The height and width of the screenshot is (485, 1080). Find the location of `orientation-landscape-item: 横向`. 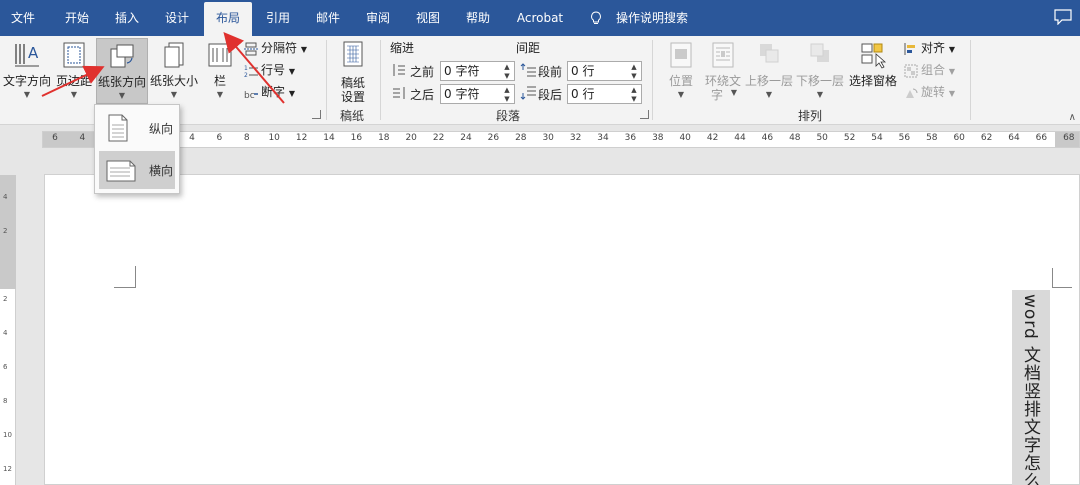

orientation-landscape-item: 横向 is located at coordinates (137, 170).